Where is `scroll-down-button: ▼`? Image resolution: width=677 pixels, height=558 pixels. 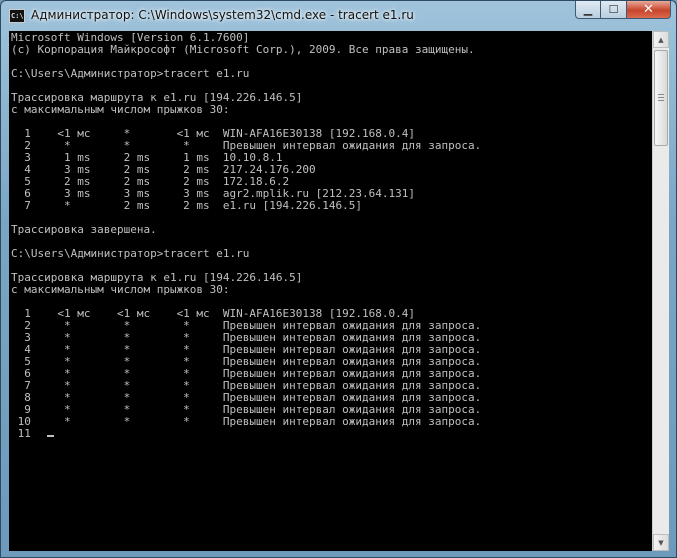
scroll-down-button: ▼ is located at coordinates (661, 542).